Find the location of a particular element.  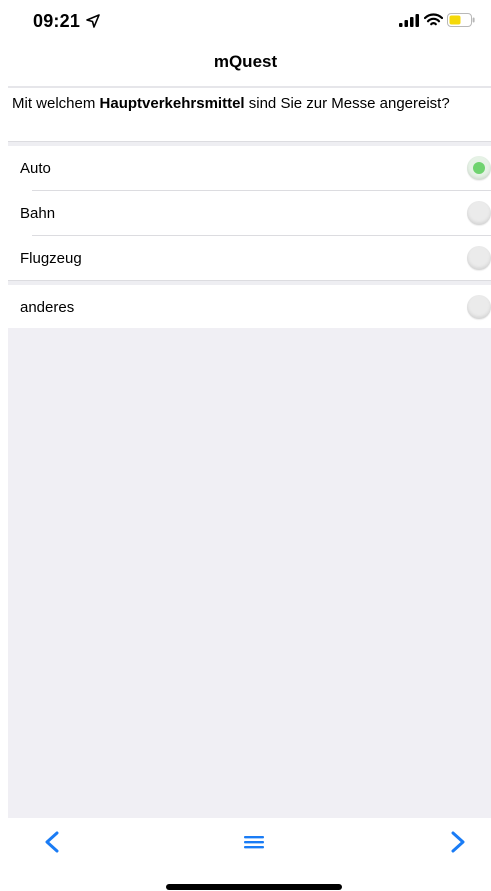

battery-icon is located at coordinates (461, 22).